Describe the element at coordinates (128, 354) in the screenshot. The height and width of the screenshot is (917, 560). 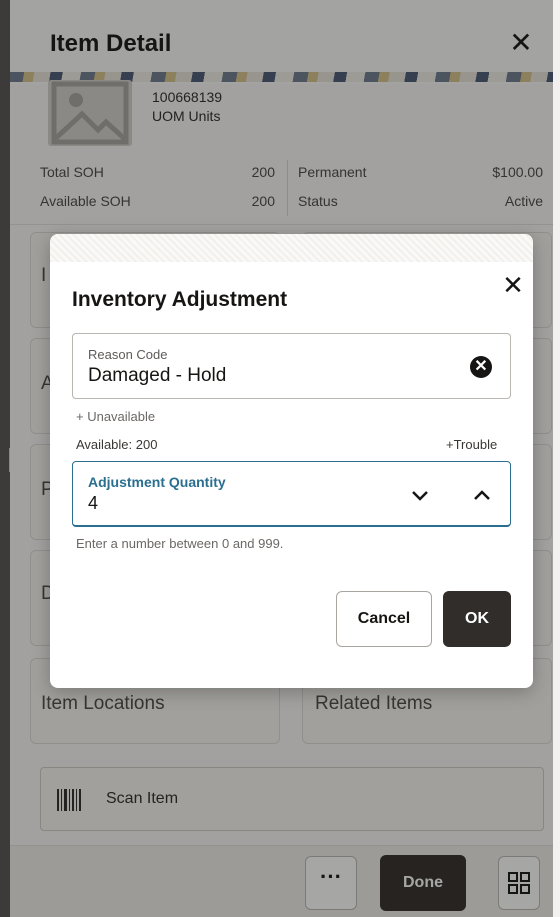
I see `reason-code-label: Reason Code` at that location.